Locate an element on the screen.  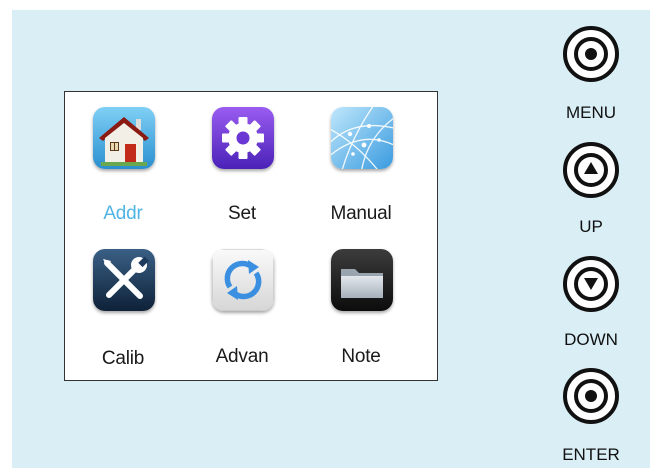
home-icon is located at coordinates (124, 138).